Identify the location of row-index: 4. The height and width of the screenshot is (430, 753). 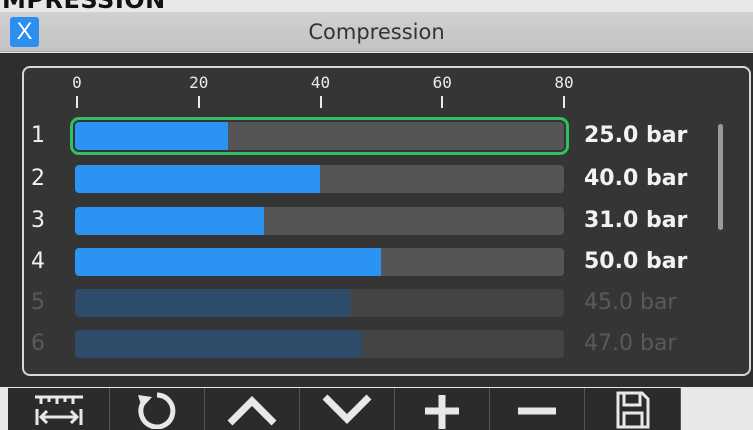
(38, 261).